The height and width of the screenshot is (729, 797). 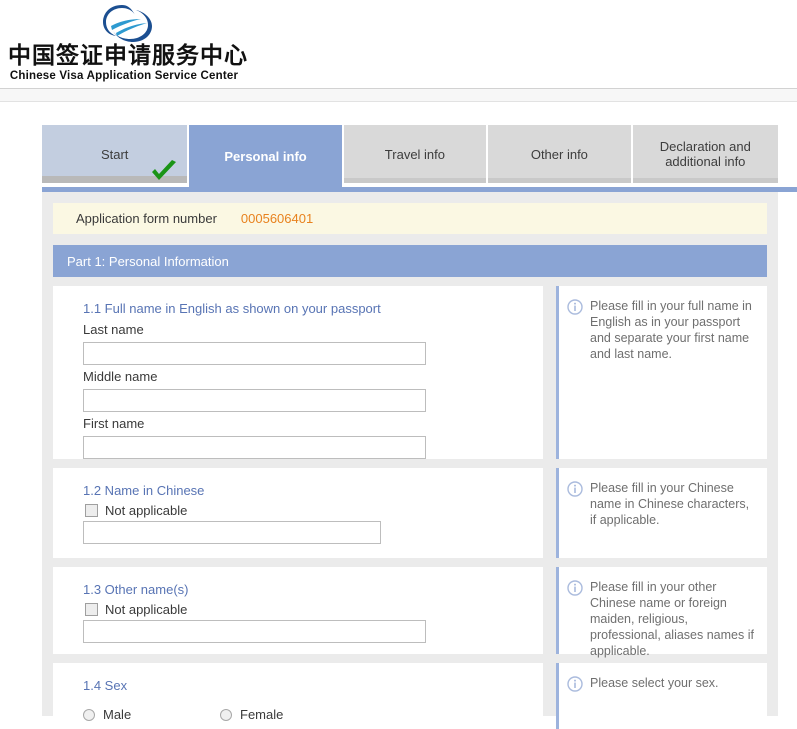 I want to click on tab-personal-info-label: Personal info, so click(x=265, y=156).